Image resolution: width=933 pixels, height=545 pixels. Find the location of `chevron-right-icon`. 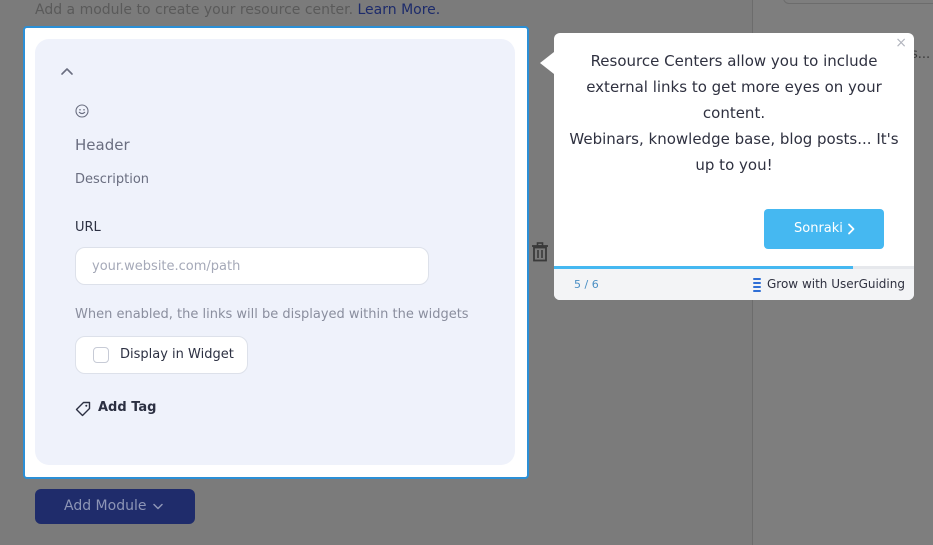

chevron-right-icon is located at coordinates (851, 229).